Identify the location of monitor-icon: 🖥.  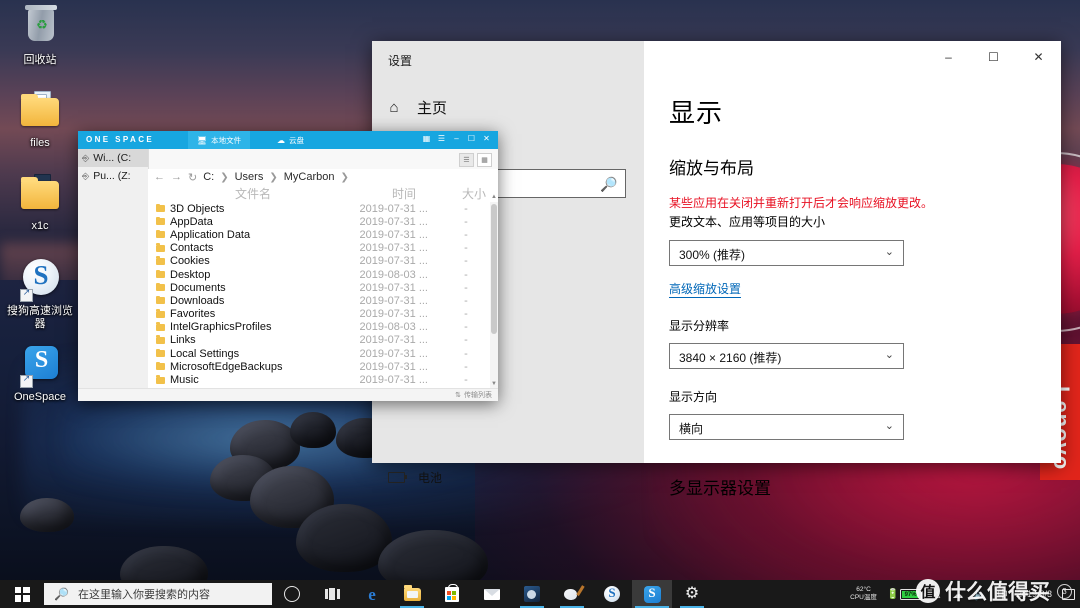
(202, 140).